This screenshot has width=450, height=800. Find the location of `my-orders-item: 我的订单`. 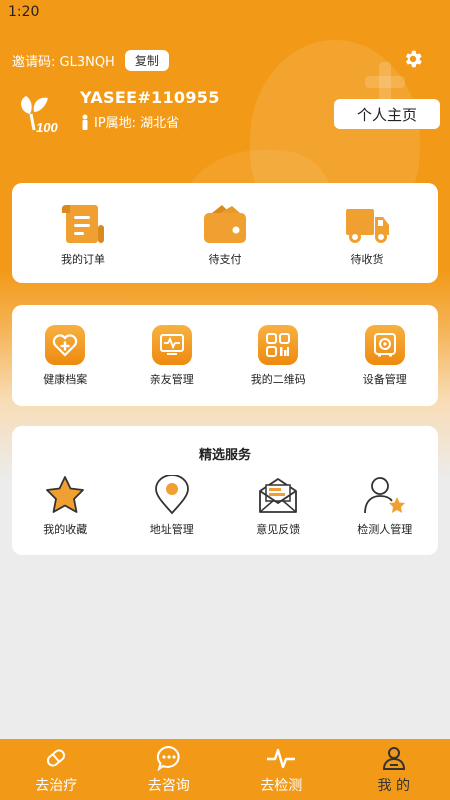

my-orders-item: 我的订单 is located at coordinates (83, 235).